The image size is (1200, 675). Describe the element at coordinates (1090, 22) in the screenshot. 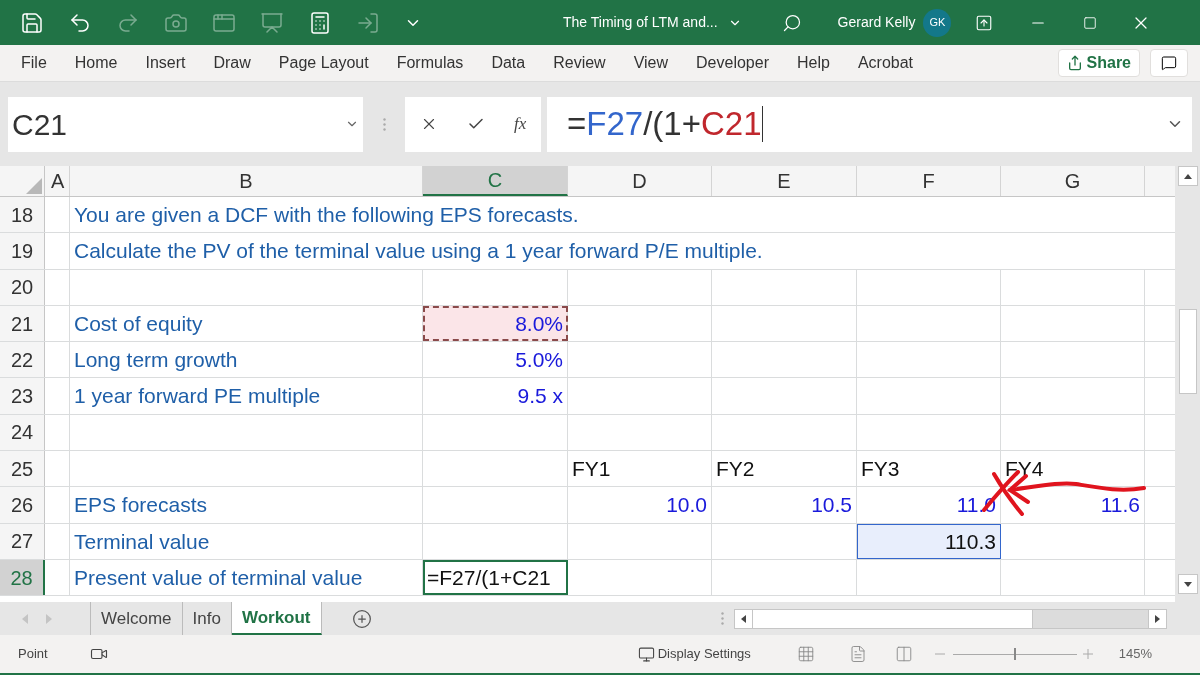

I see `maximize-icon` at that location.